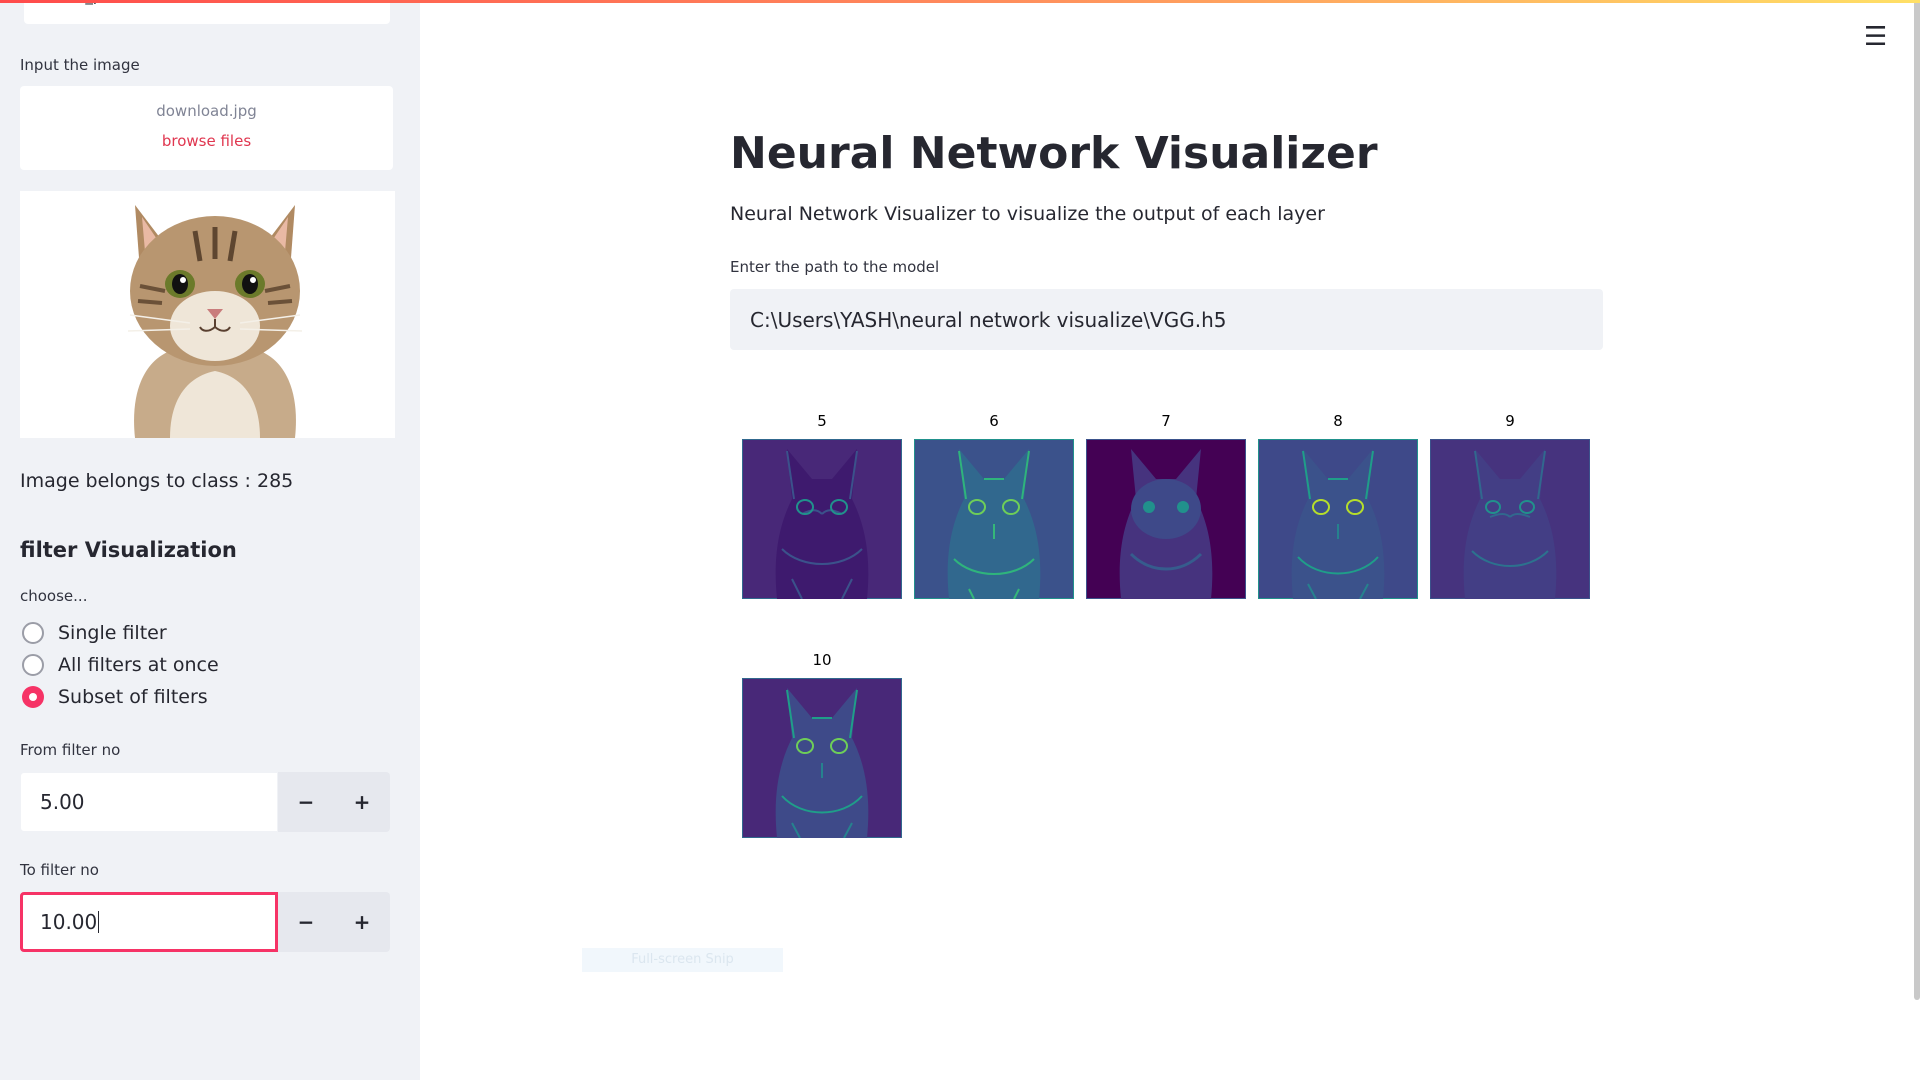  What do you see at coordinates (1054, 153) in the screenshot?
I see `page-title: Neural Network Visualizer` at bounding box center [1054, 153].